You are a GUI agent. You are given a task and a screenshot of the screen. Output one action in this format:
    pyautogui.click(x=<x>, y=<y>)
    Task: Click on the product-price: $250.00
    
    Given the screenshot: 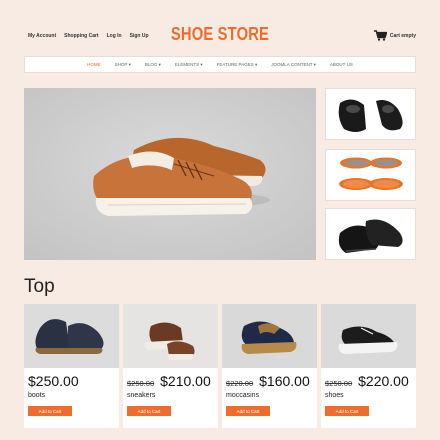 What is the action you would take?
    pyautogui.click(x=53, y=381)
    